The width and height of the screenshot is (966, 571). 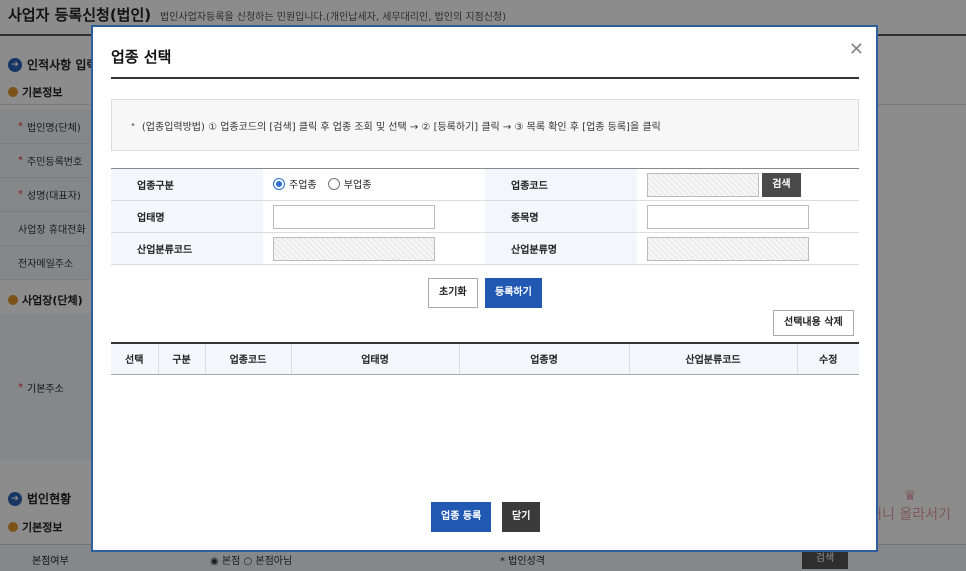 I want to click on industry-class-name-input, so click(x=728, y=248).